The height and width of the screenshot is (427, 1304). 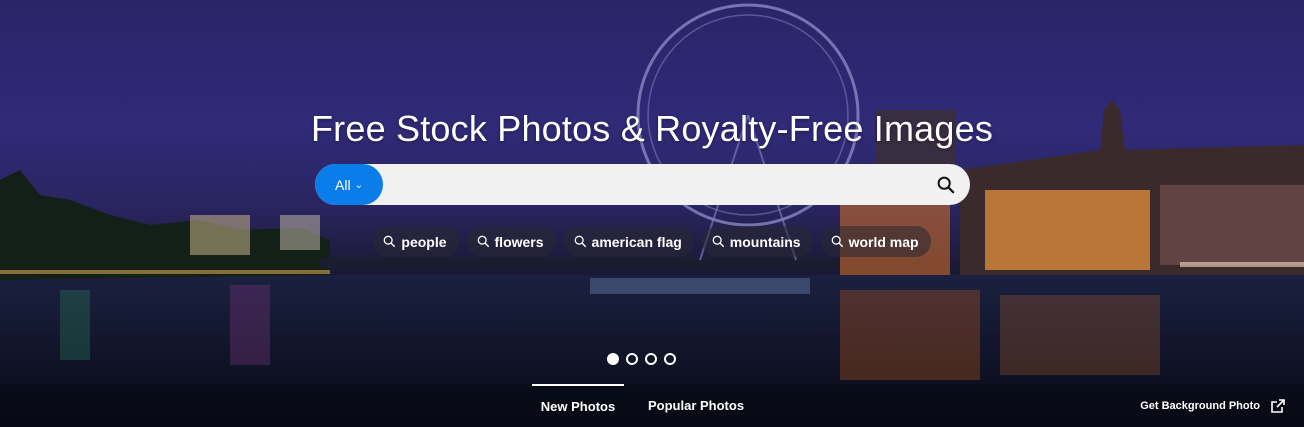 I want to click on tag-american-flag: american flag, so click(x=628, y=241).